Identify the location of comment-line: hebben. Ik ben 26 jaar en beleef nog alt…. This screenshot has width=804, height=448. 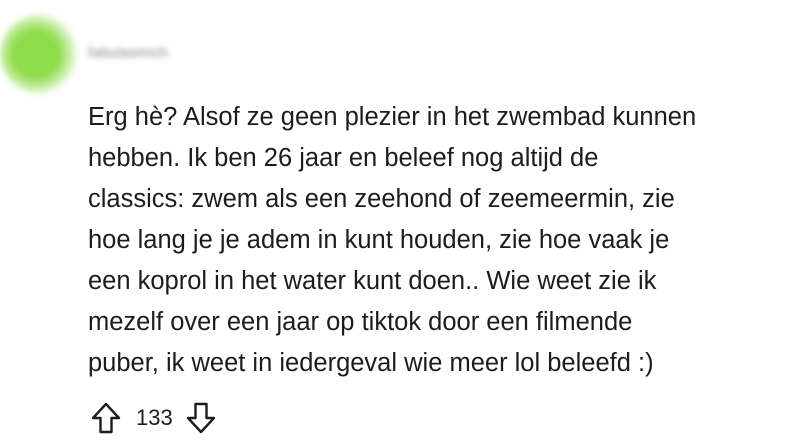
(343, 158).